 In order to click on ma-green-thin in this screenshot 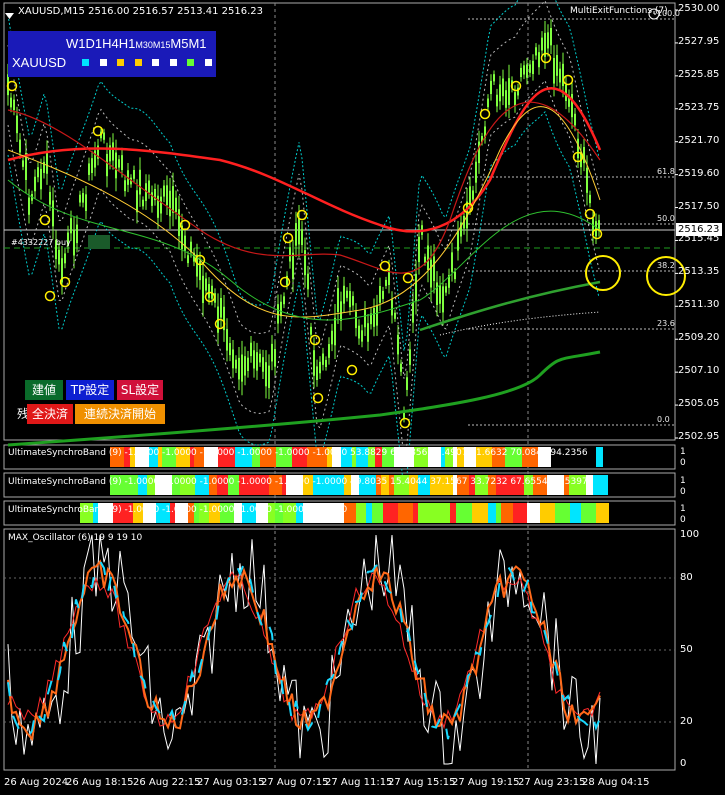, I will do `click(304, 250)`.